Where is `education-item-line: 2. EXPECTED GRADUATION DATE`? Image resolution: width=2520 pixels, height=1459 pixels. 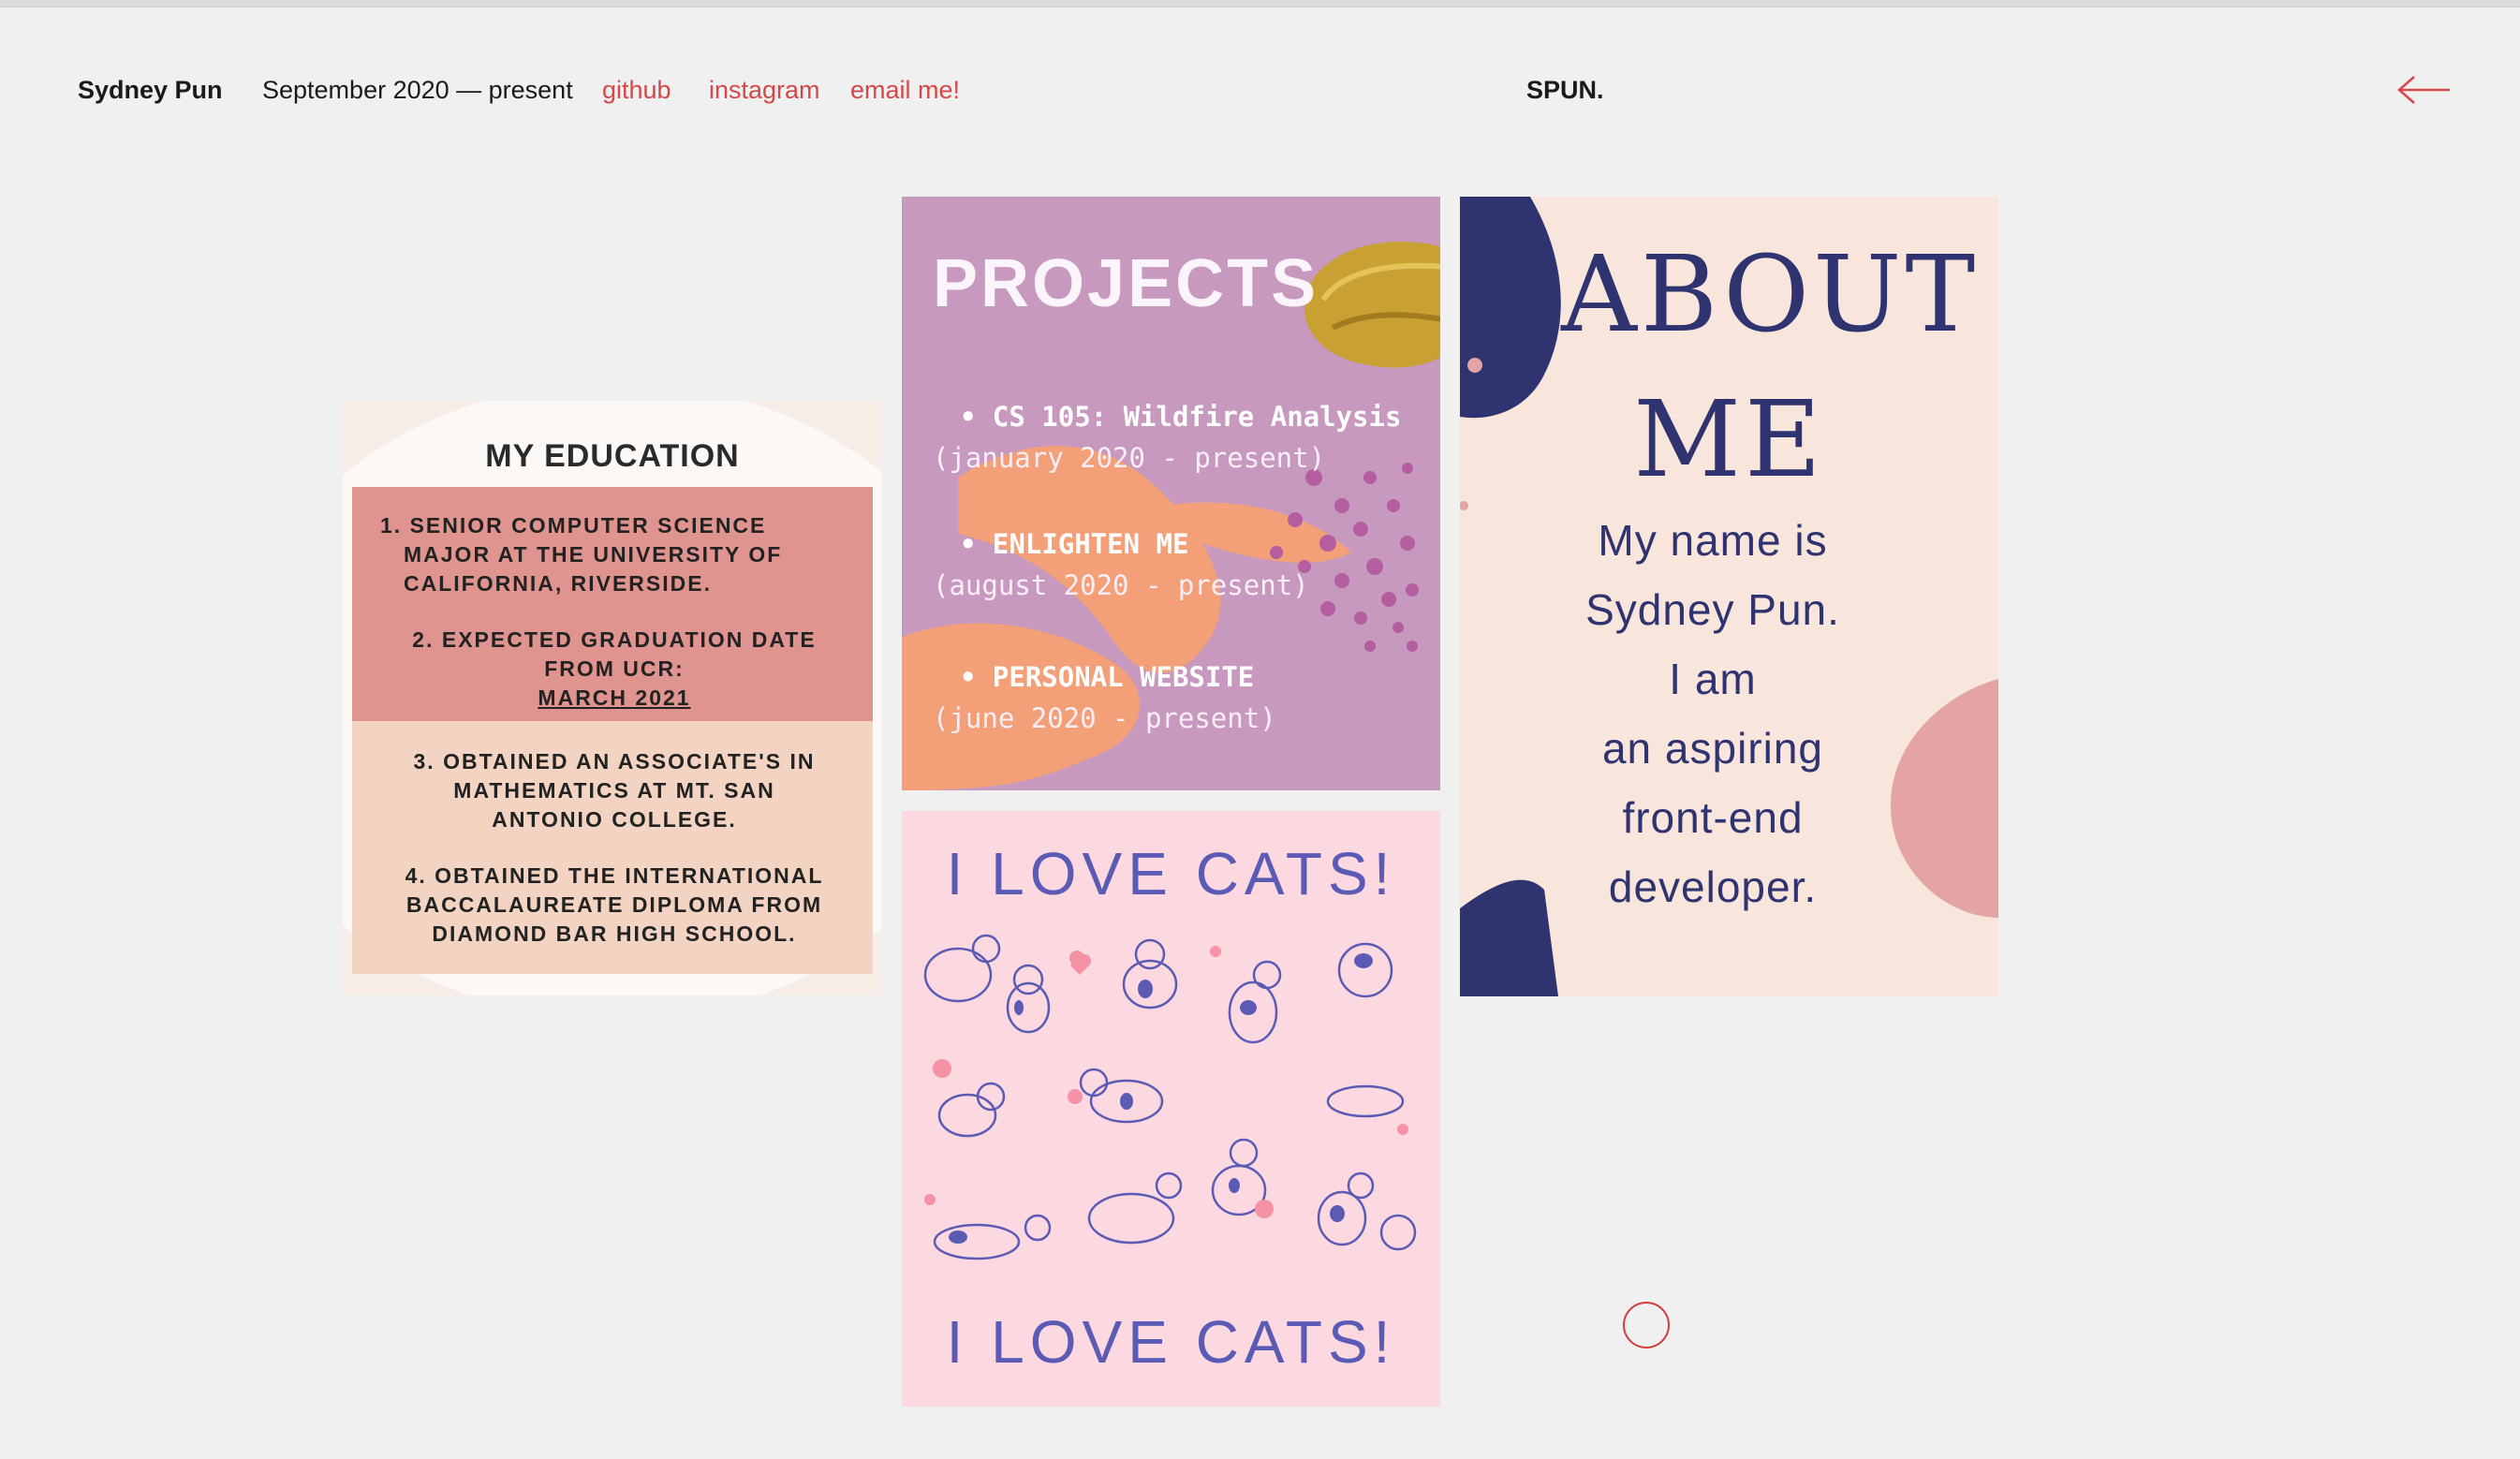 education-item-line: 2. EXPECTED GRADUATION DATE is located at coordinates (614, 640).